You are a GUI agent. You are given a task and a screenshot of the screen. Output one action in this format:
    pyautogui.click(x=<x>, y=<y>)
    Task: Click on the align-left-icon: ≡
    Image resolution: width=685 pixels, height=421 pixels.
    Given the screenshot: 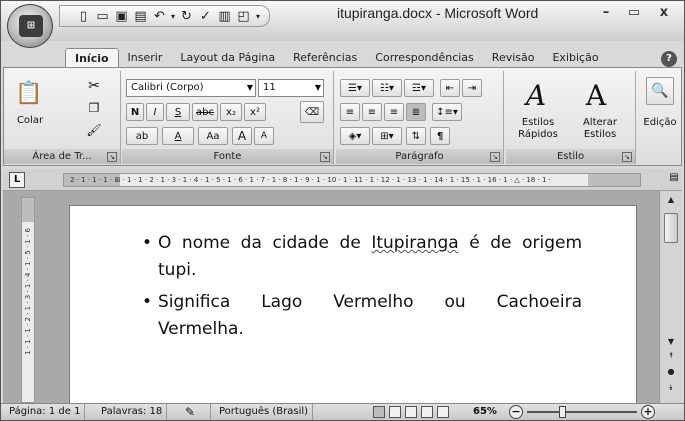 What is the action you would take?
    pyautogui.click(x=350, y=112)
    